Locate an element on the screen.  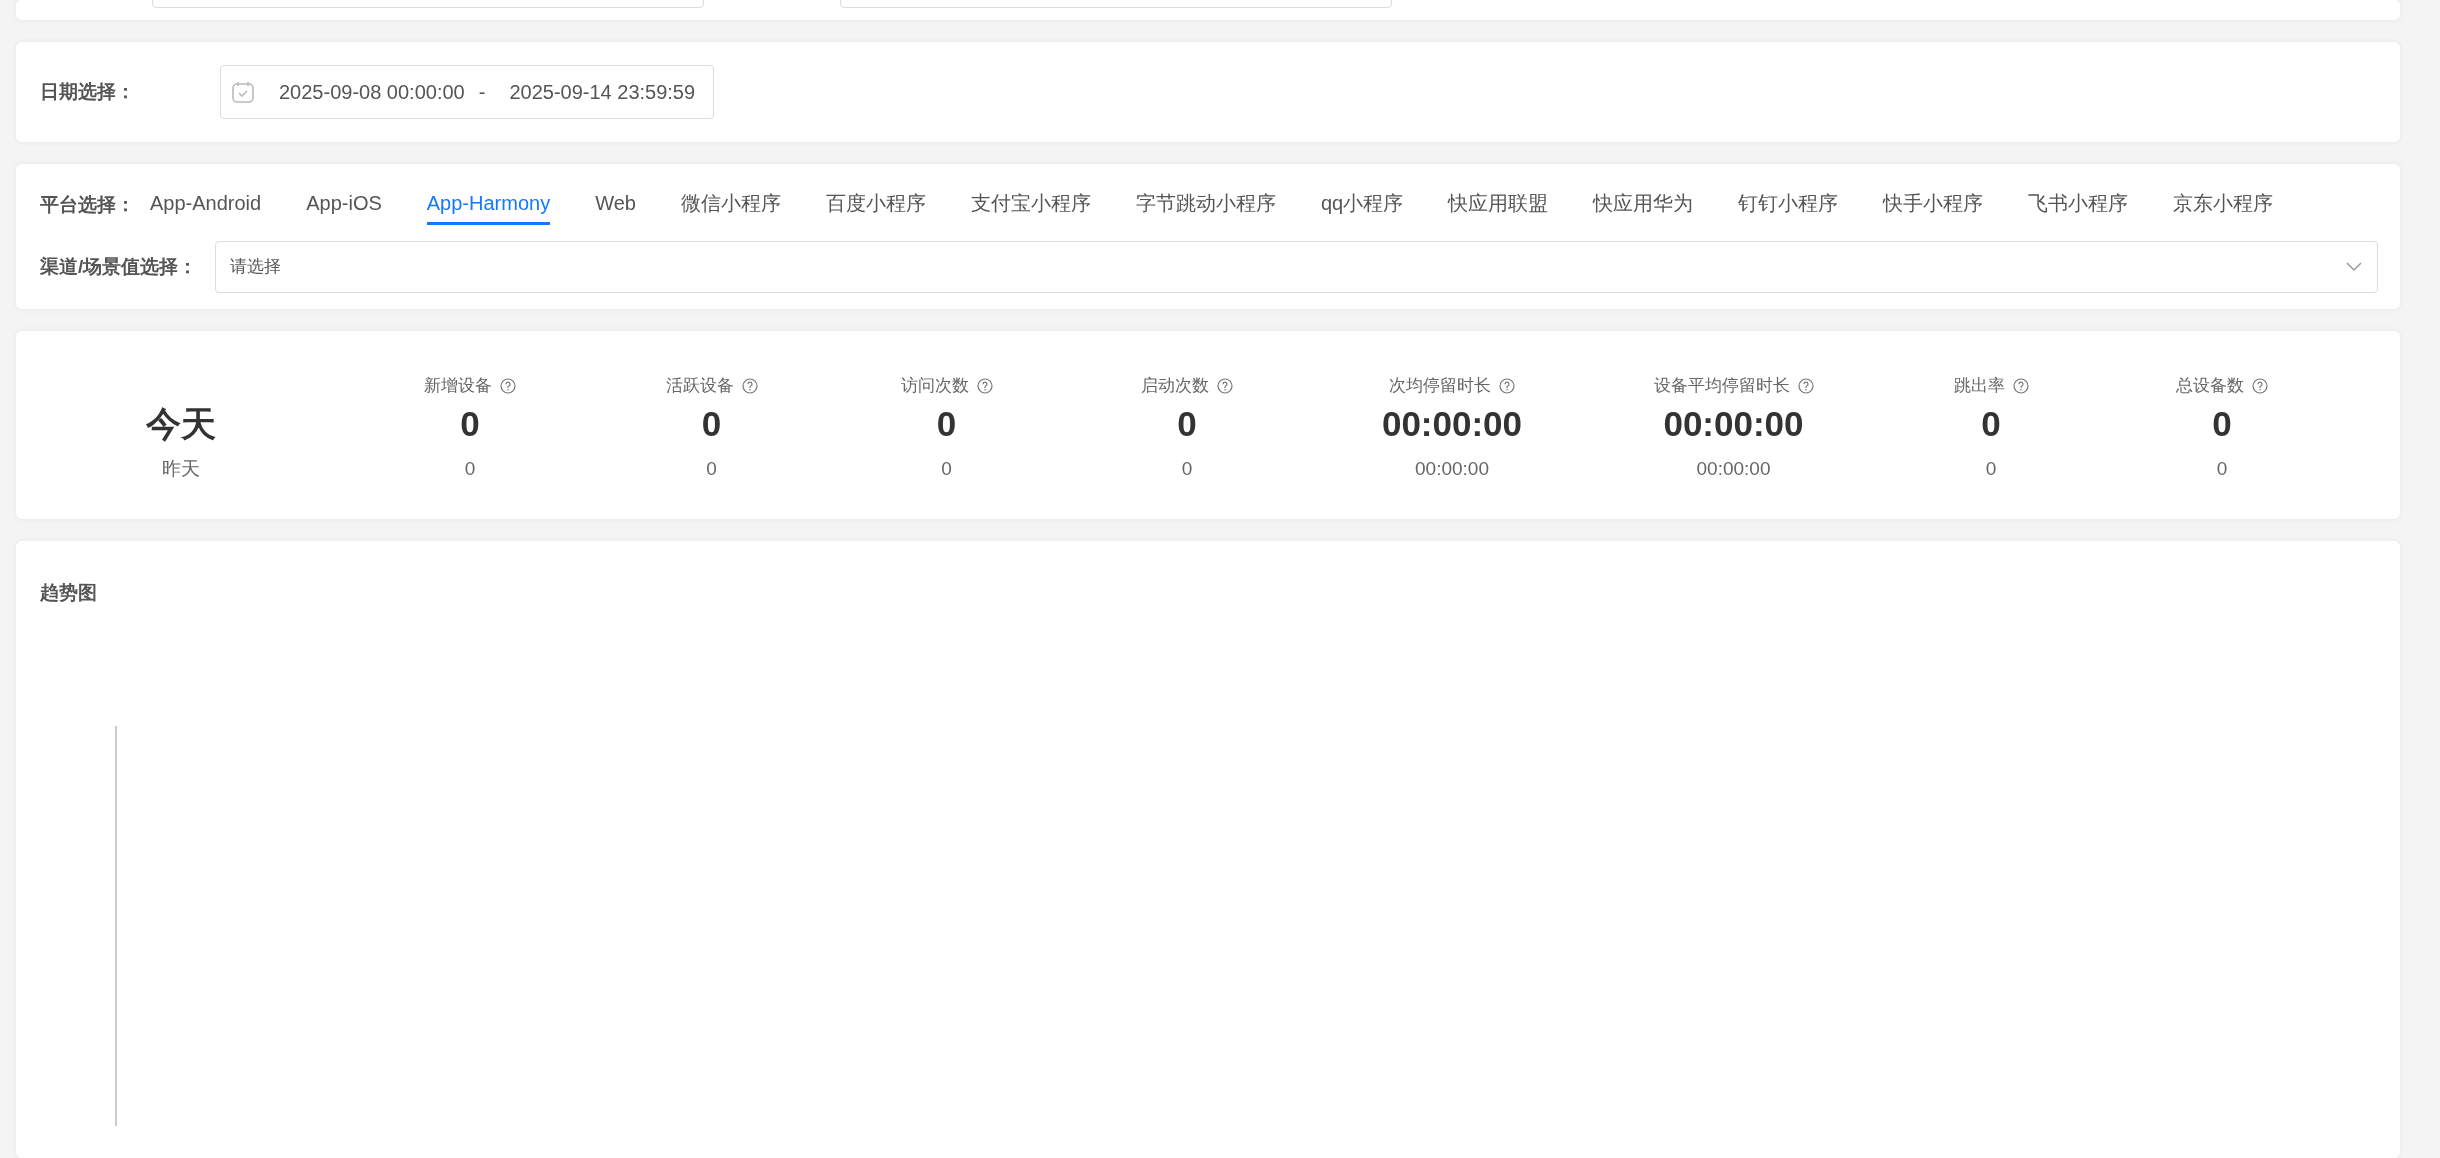
platform-tab: App-iOS is located at coordinates (344, 205).